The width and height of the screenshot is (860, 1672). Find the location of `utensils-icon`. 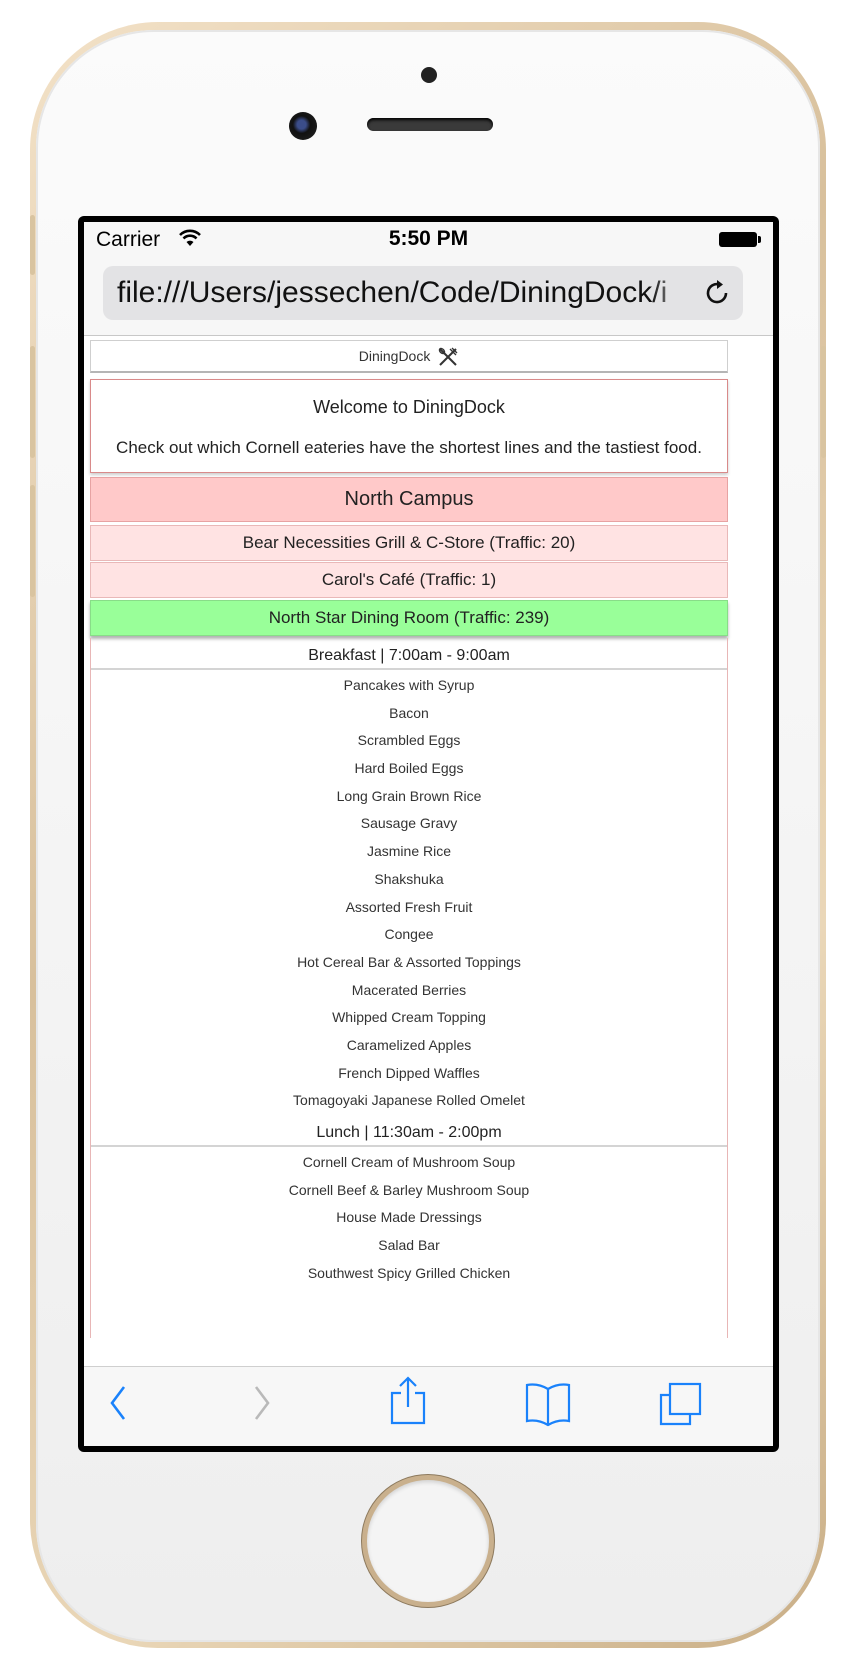

utensils-icon is located at coordinates (448, 357).